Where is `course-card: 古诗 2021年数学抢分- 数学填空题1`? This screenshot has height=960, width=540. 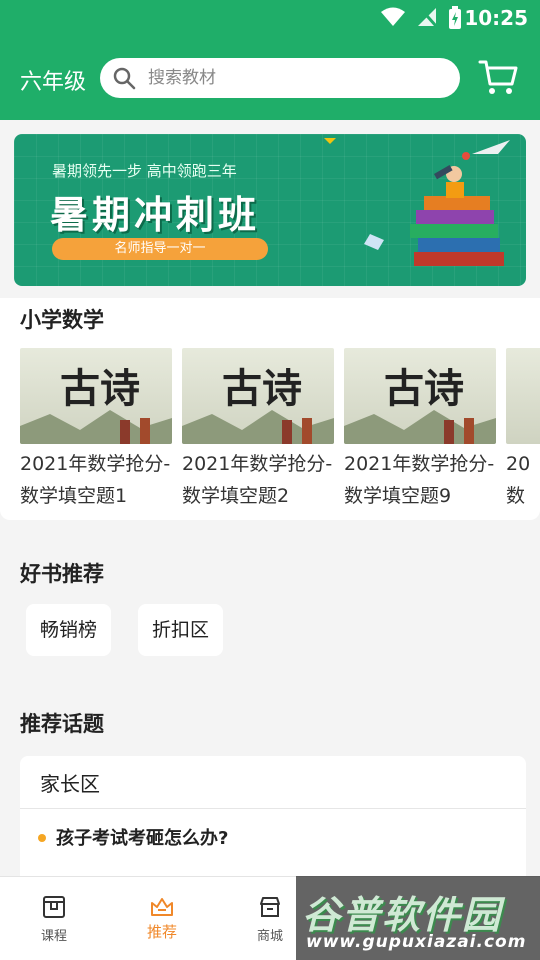 course-card: 古诗 2021年数学抢分- 数学填空题1 is located at coordinates (96, 430).